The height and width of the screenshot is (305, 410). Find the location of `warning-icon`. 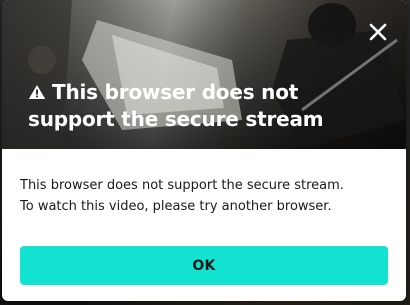

warning-icon is located at coordinates (37, 92).